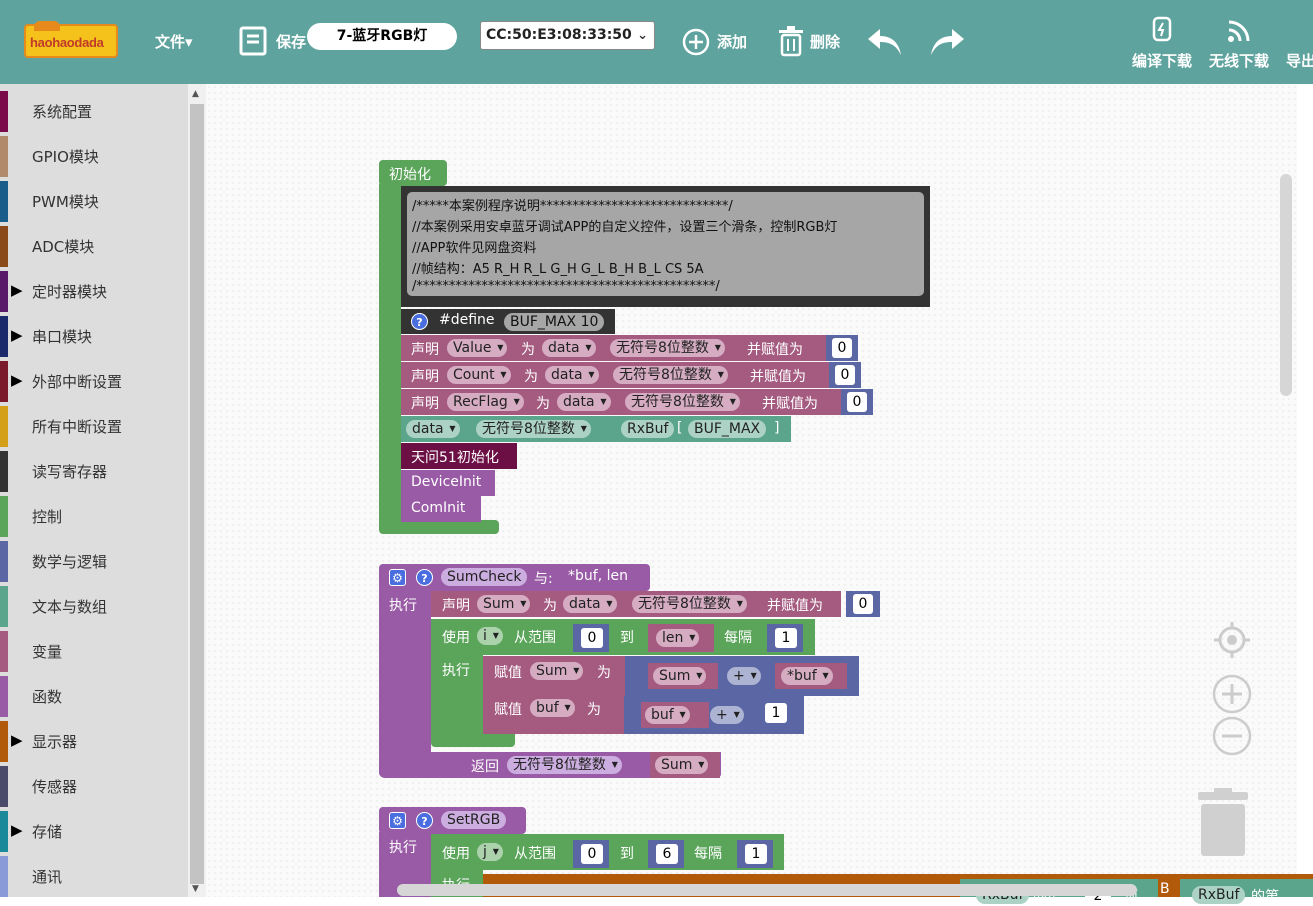 Image resolution: width=1313 pixels, height=906 pixels. What do you see at coordinates (94, 561) in the screenshot?
I see `category-item: 数学与逻辑` at bounding box center [94, 561].